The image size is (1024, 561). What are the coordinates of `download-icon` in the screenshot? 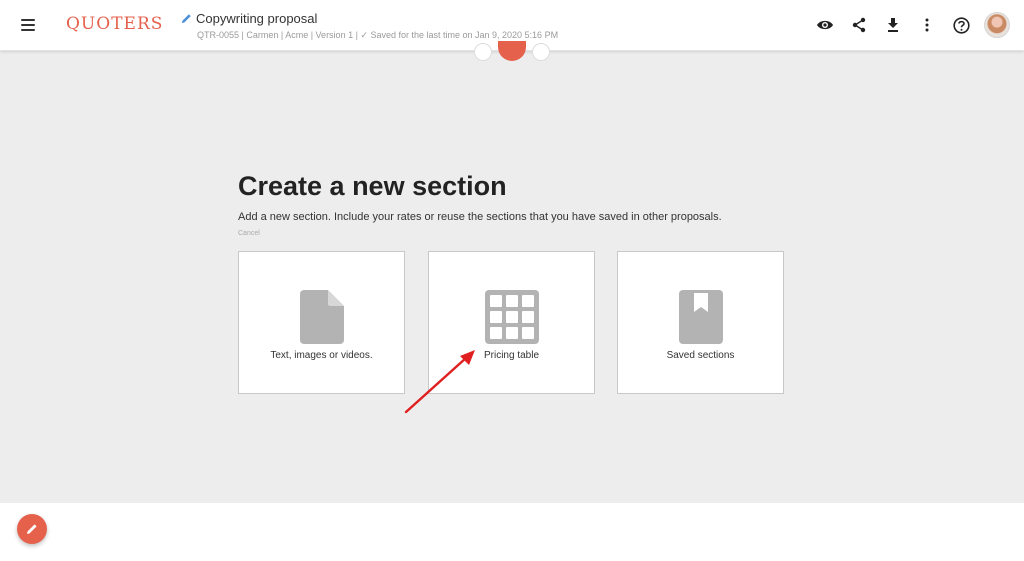 It's located at (893, 25).